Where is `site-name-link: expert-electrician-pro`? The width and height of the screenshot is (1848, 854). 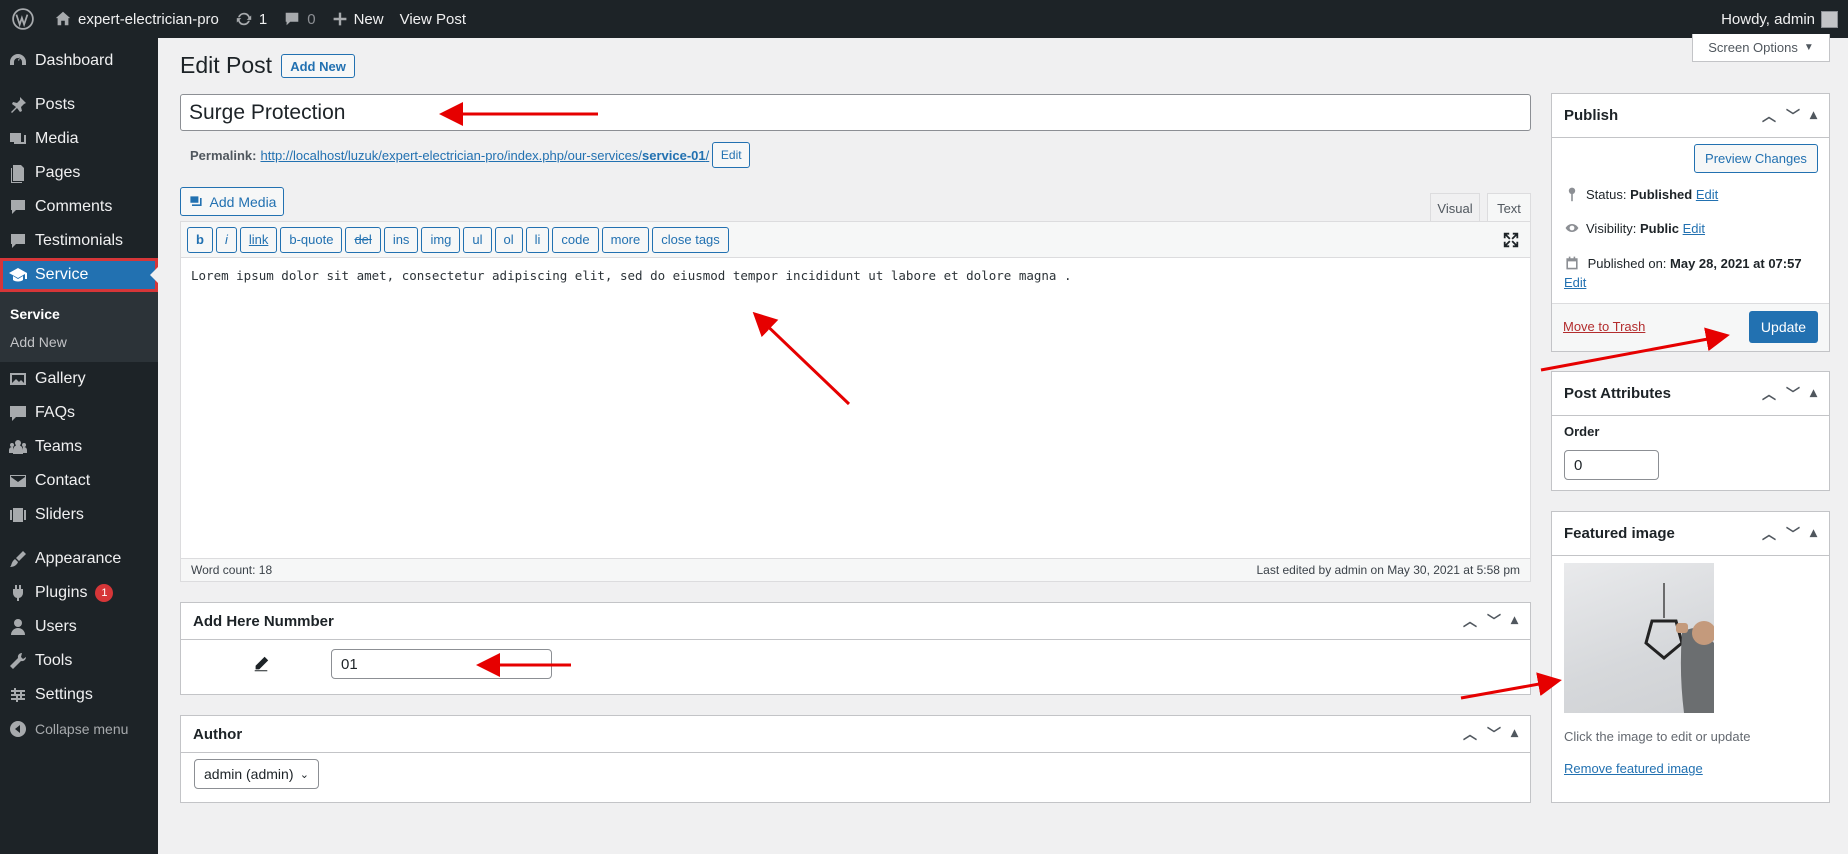 site-name-link: expert-electrician-pro is located at coordinates (136, 19).